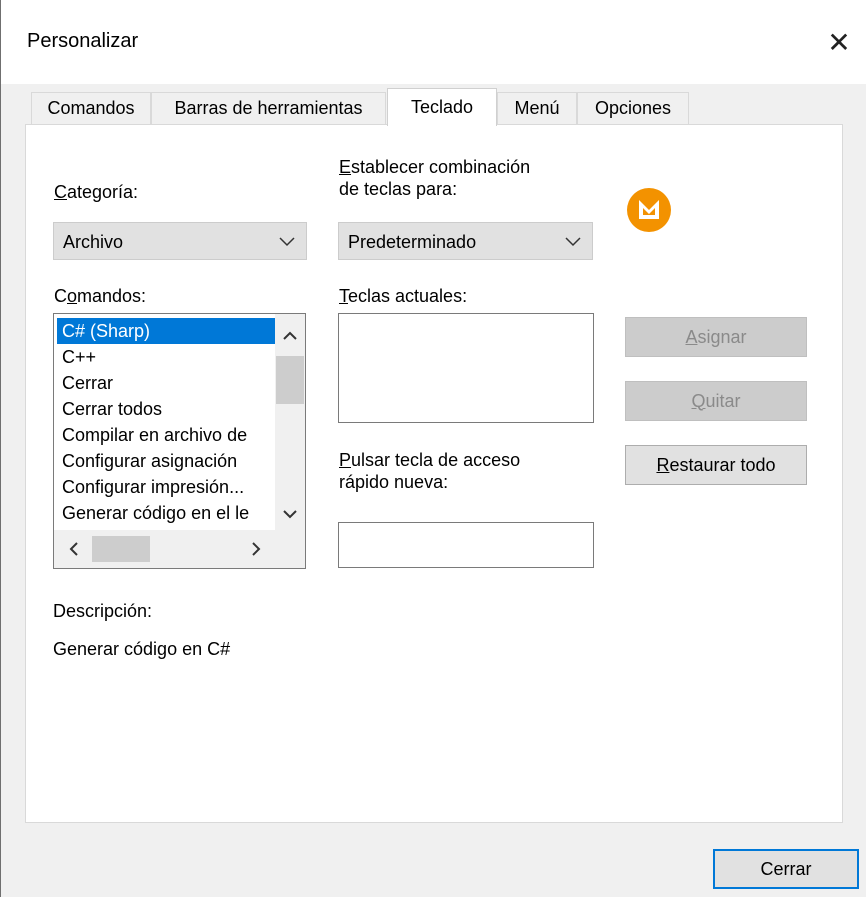  Describe the element at coordinates (537, 108) in the screenshot. I see `tab-menu: Menú` at that location.